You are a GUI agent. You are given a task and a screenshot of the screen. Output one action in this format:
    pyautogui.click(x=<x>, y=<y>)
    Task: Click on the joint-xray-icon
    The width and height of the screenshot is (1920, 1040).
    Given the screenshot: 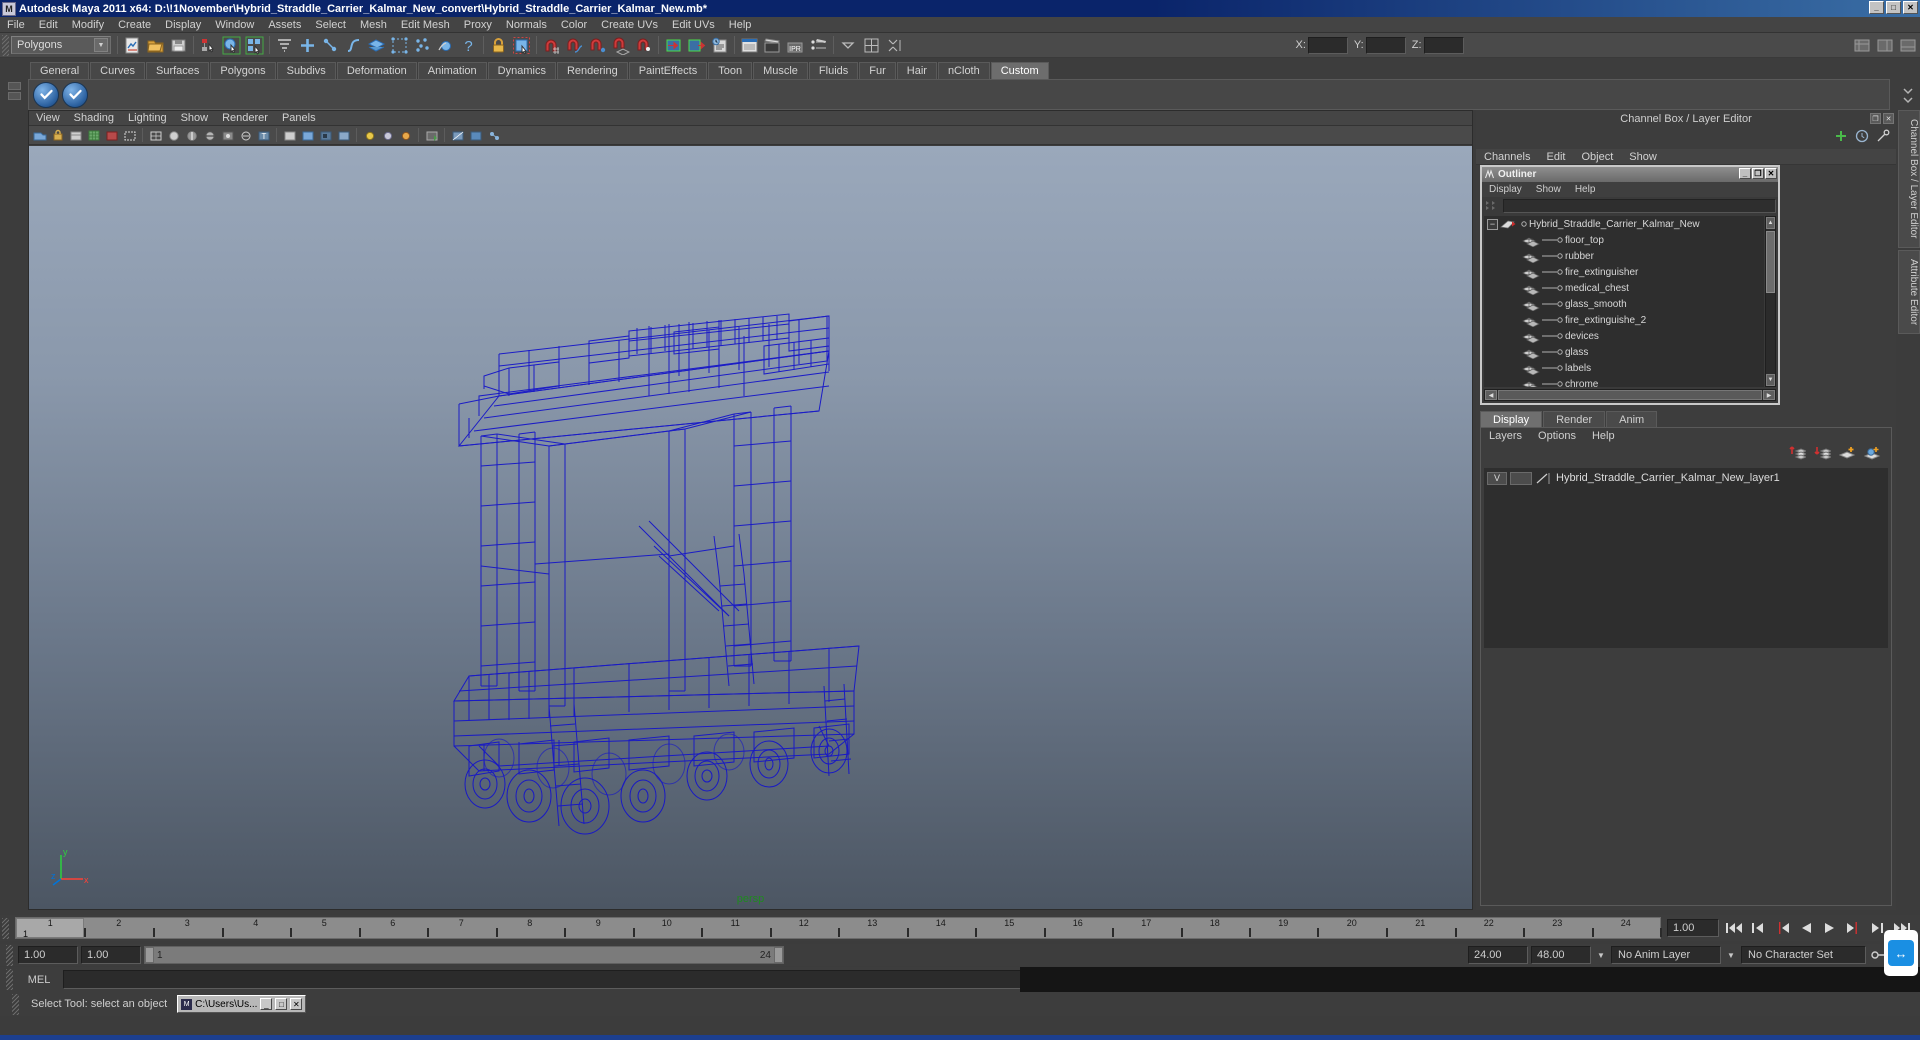 What is the action you would take?
    pyautogui.click(x=475, y=135)
    